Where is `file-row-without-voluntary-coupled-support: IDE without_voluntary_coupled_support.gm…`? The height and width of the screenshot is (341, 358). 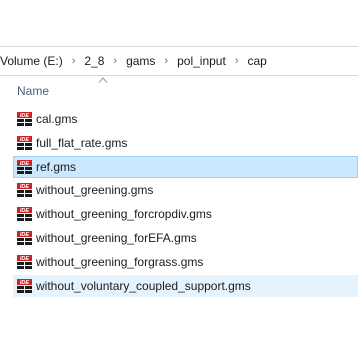 file-row-without-voluntary-coupled-support: IDE without_voluntary_coupled_support.gm… is located at coordinates (185, 285).